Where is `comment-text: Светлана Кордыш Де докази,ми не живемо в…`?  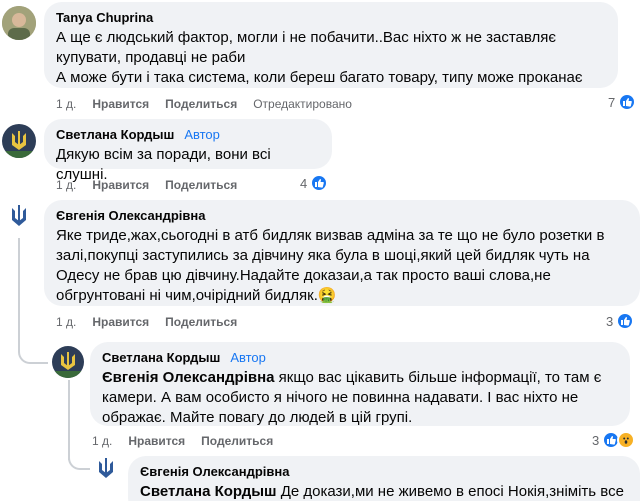
comment-text: Светлана Кордыш Де докази,ми не живемо в… is located at coordinates (384, 491).